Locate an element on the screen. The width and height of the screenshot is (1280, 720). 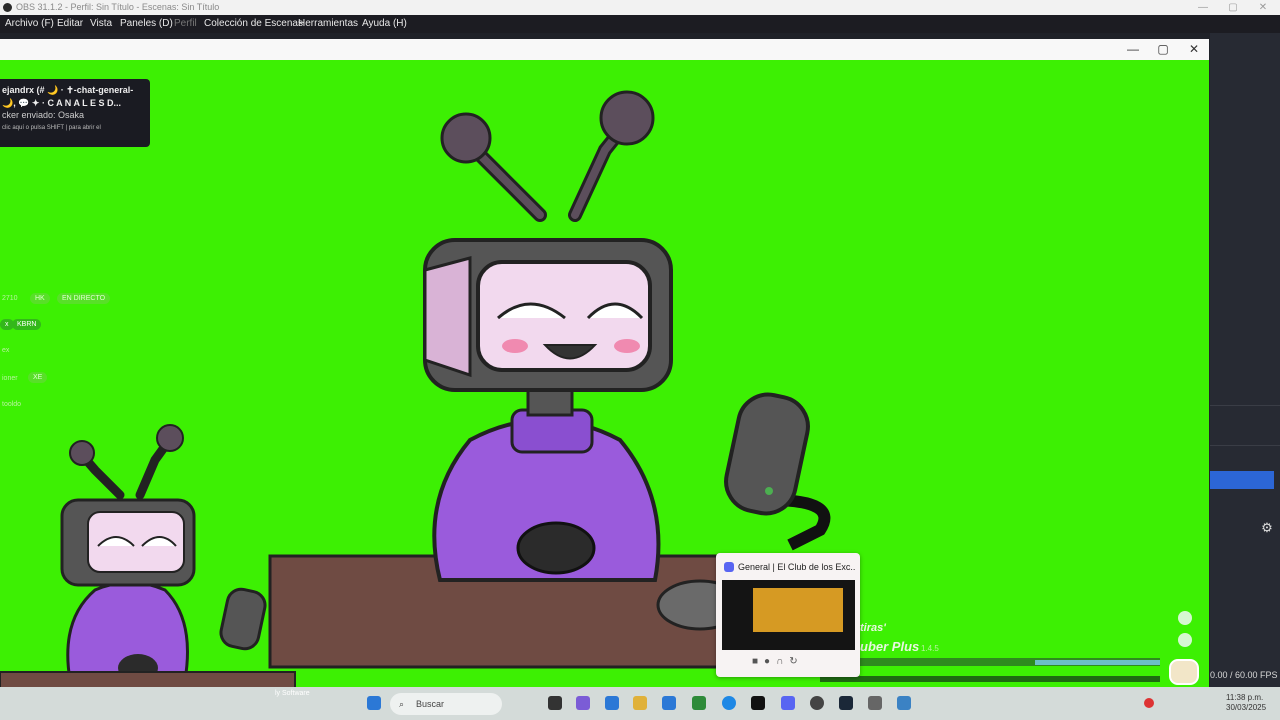
gear-icon: ⚙ is located at coordinates (1267, 528).